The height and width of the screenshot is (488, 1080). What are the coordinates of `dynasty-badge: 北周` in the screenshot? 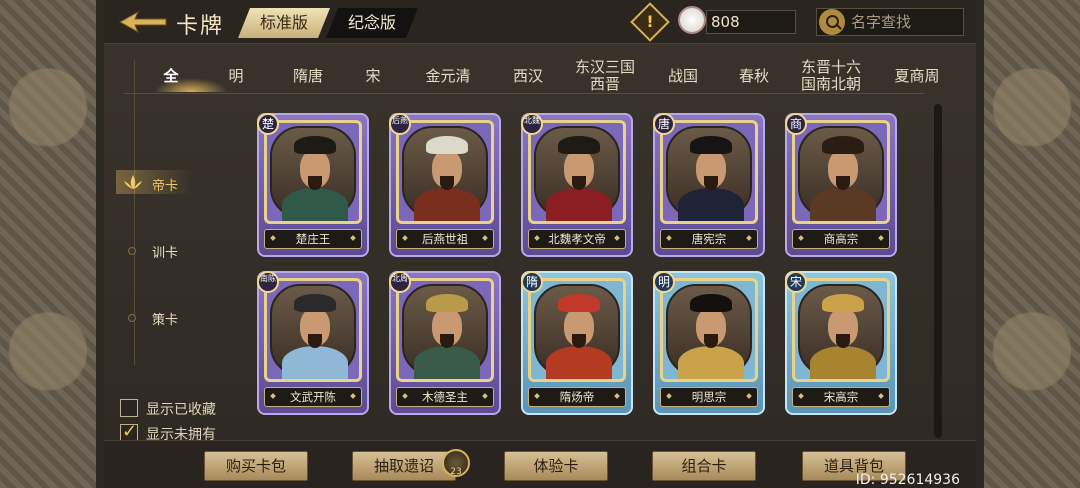 It's located at (400, 282).